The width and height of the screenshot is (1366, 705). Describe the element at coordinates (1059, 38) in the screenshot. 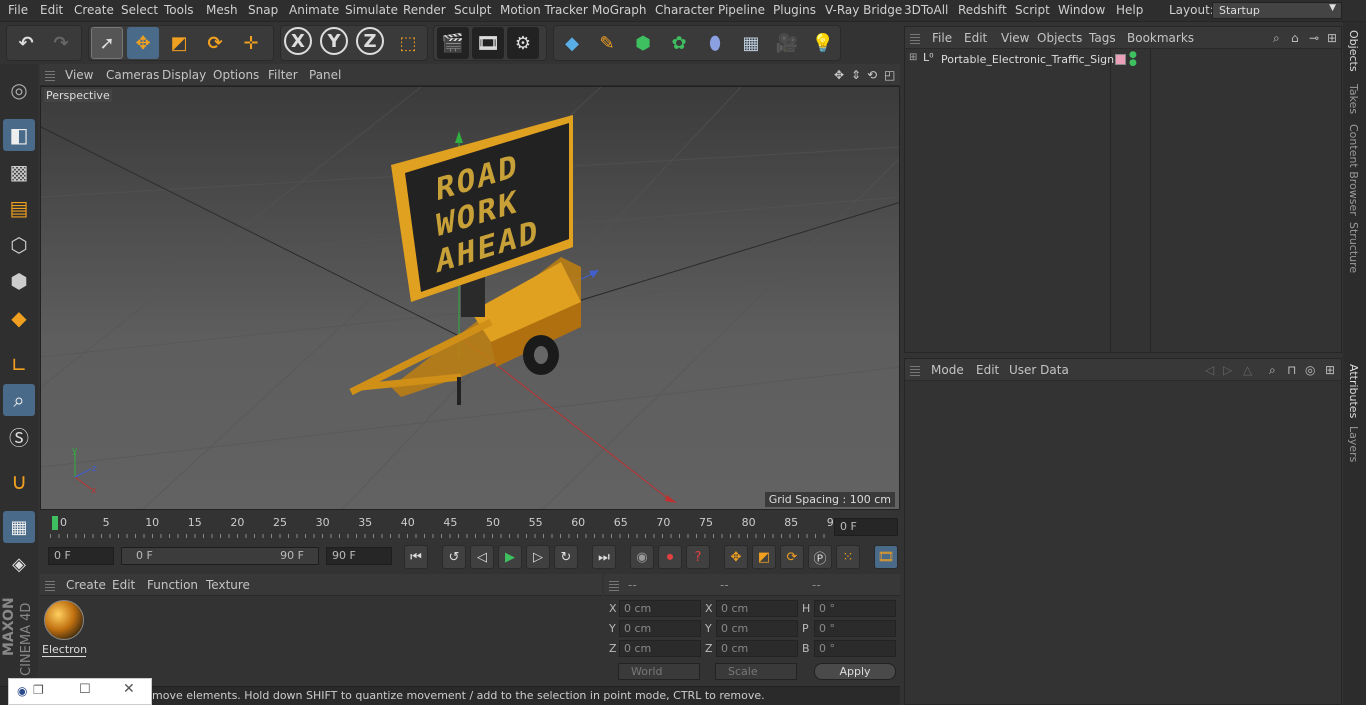

I see `object-menu-objects: Objects` at that location.